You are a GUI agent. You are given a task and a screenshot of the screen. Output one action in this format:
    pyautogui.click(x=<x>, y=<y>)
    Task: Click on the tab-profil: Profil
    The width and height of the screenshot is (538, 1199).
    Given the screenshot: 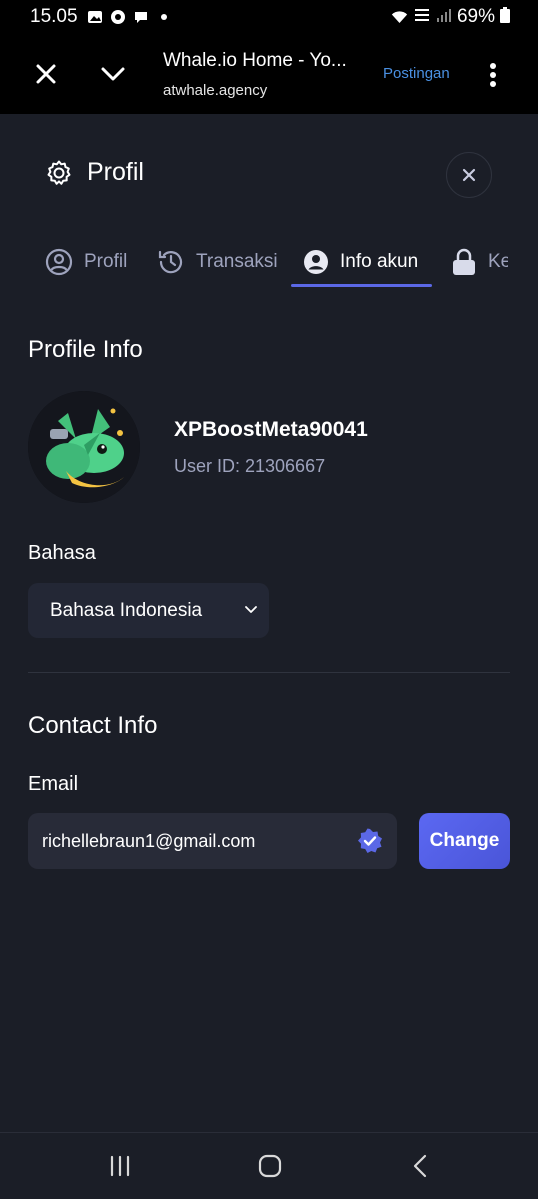 What is the action you would take?
    pyautogui.click(x=86, y=262)
    